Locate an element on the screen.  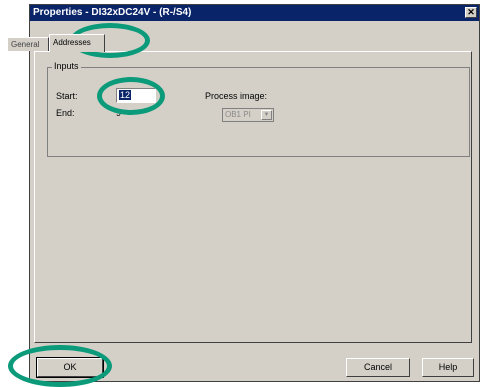
cancel-button: Cancel is located at coordinates (378, 367).